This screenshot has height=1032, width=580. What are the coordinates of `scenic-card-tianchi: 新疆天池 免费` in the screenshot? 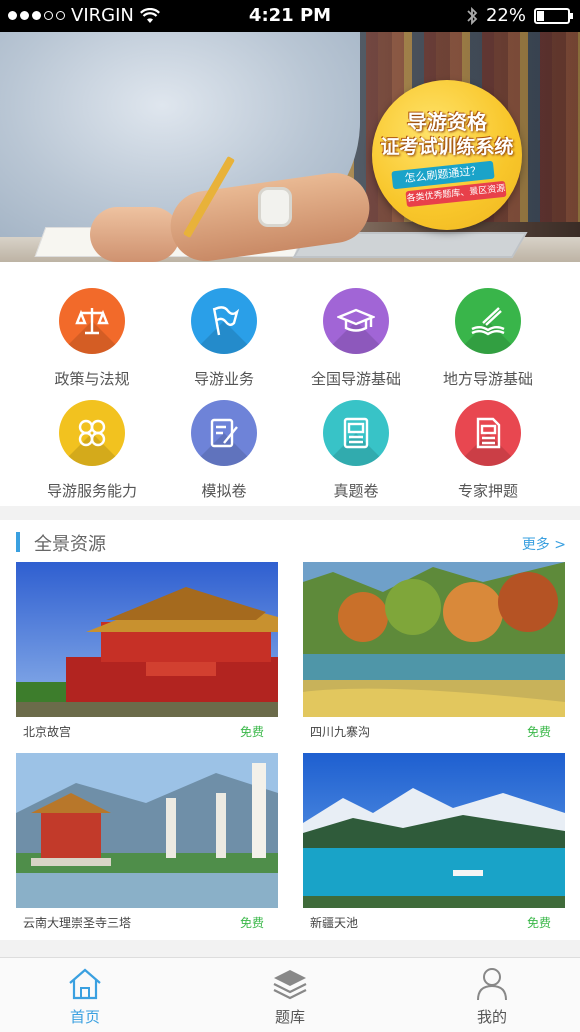 It's located at (434, 844).